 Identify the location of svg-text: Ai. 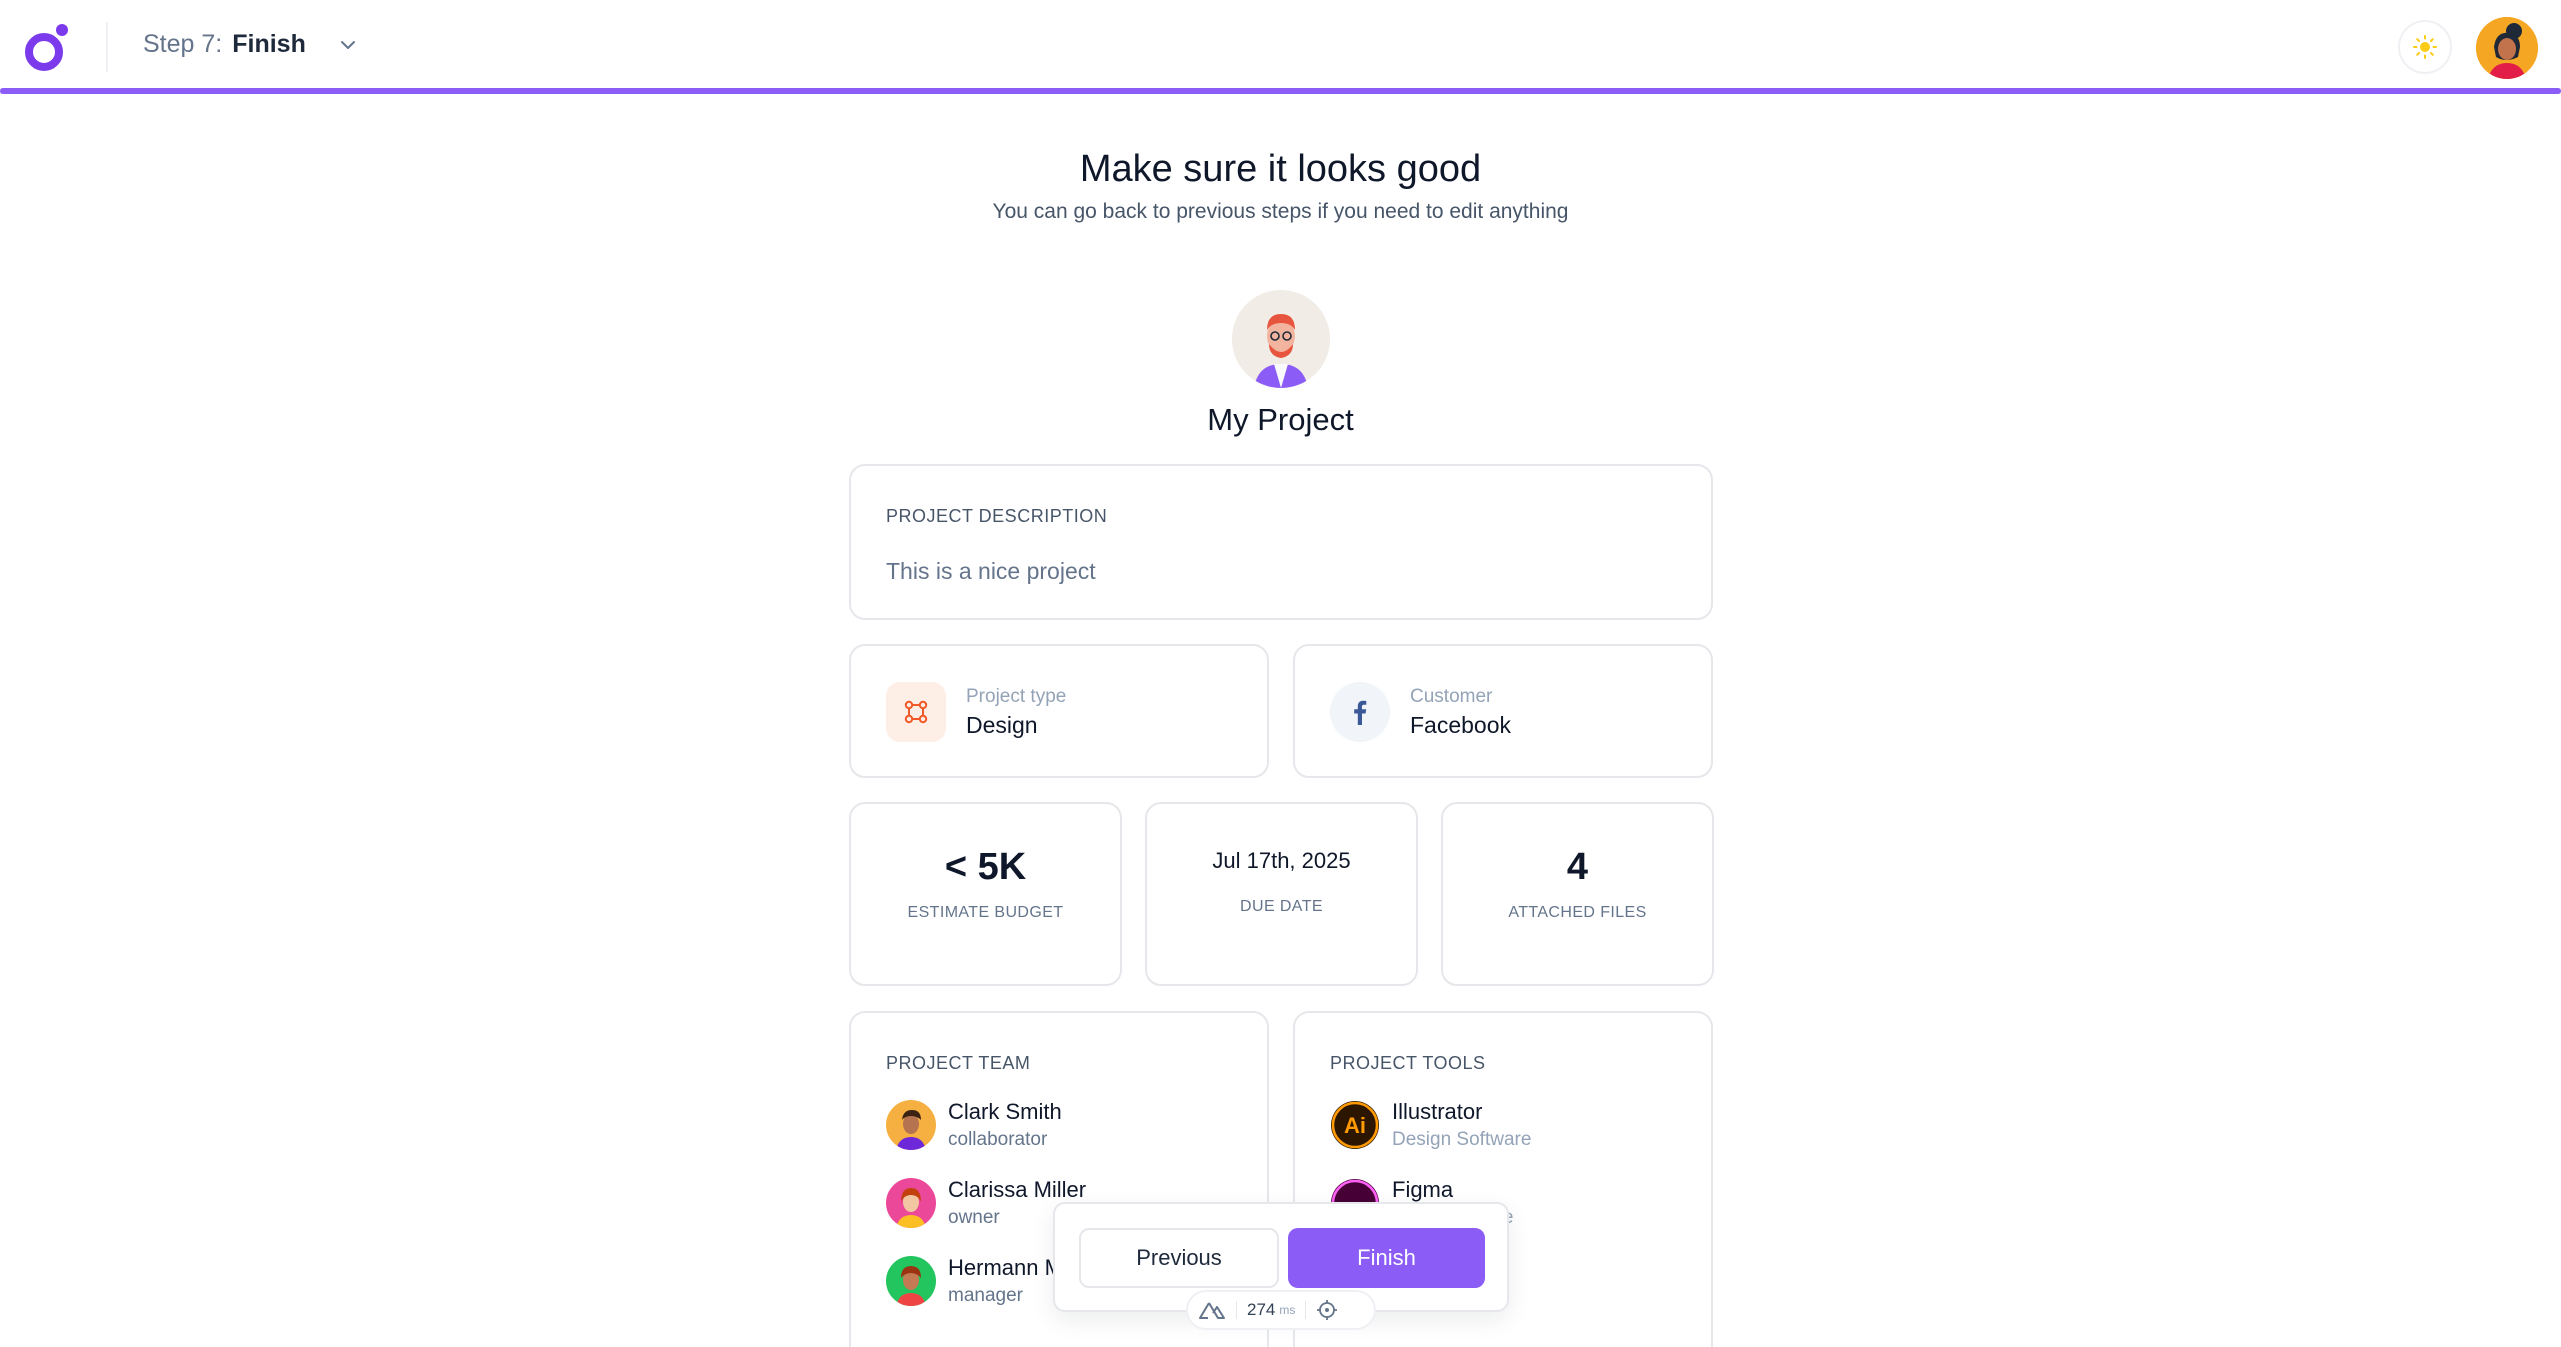
(1355, 1125).